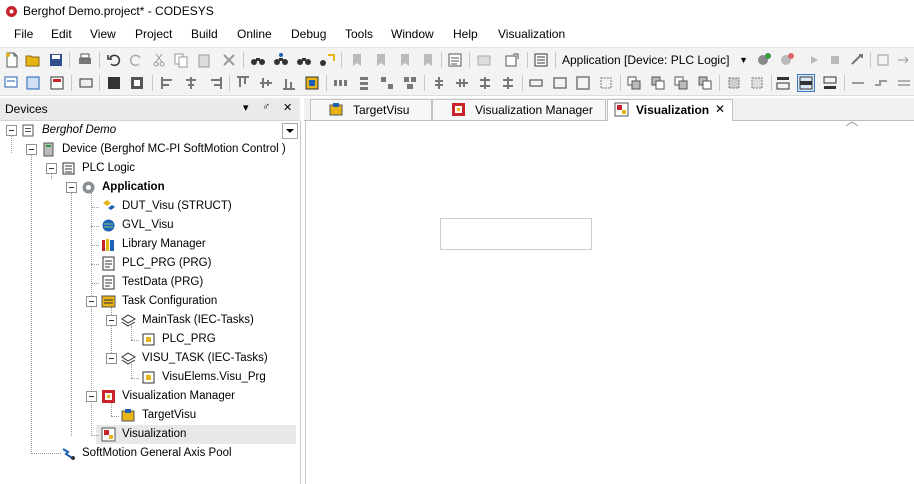  Describe the element at coordinates (560, 83) in the screenshot. I see `center-vertical-icon` at that location.